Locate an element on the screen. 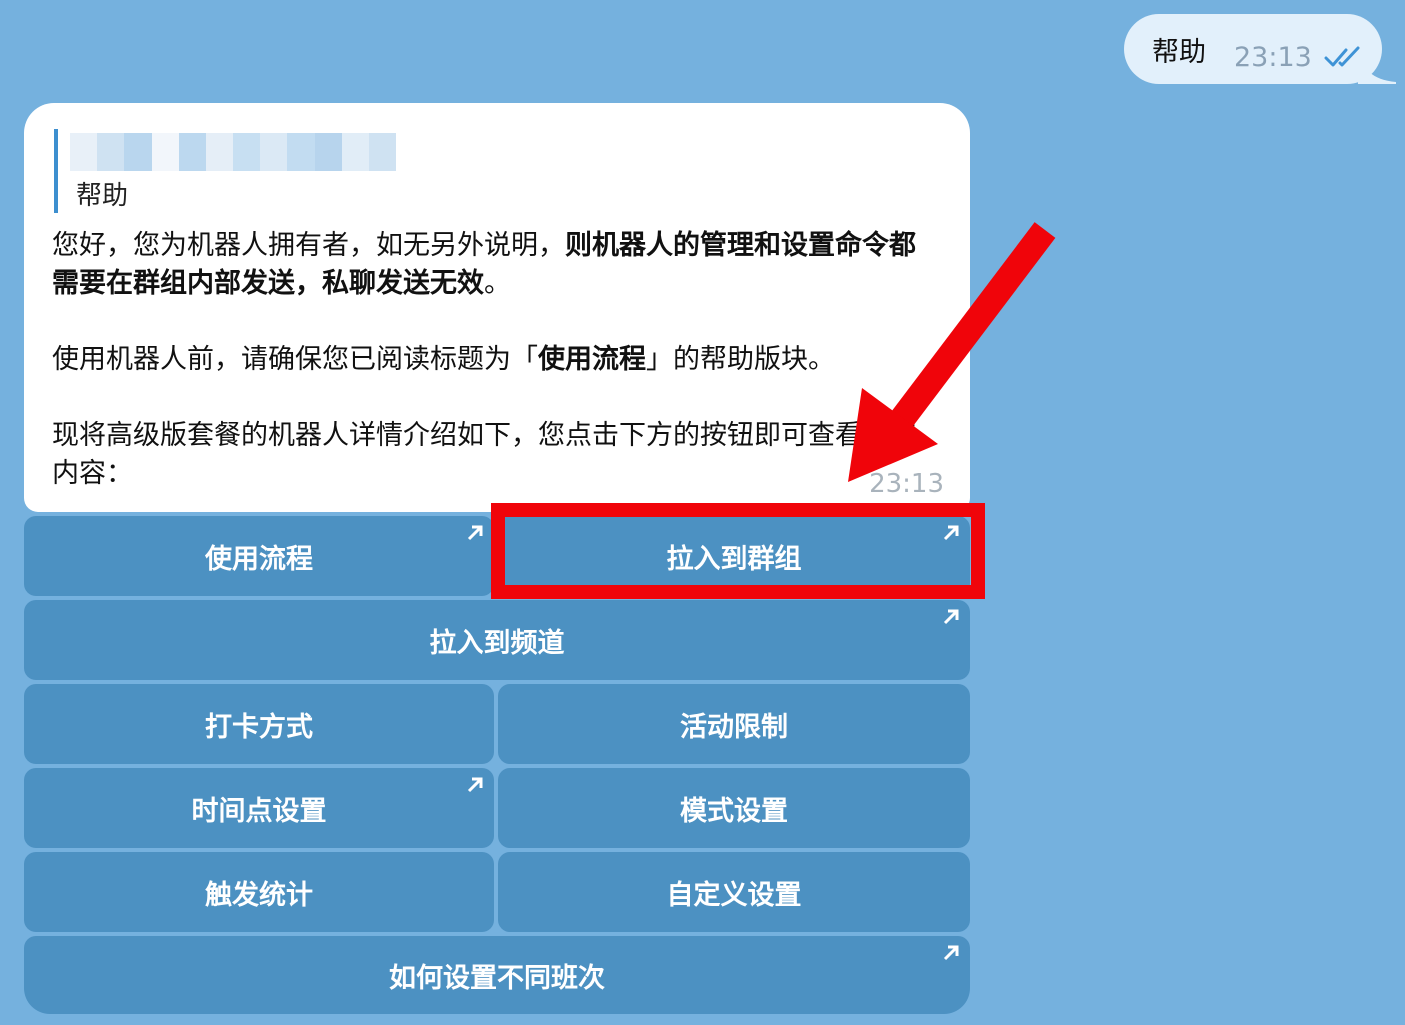  trigger-stats-button: 触发统计 is located at coordinates (259, 892).